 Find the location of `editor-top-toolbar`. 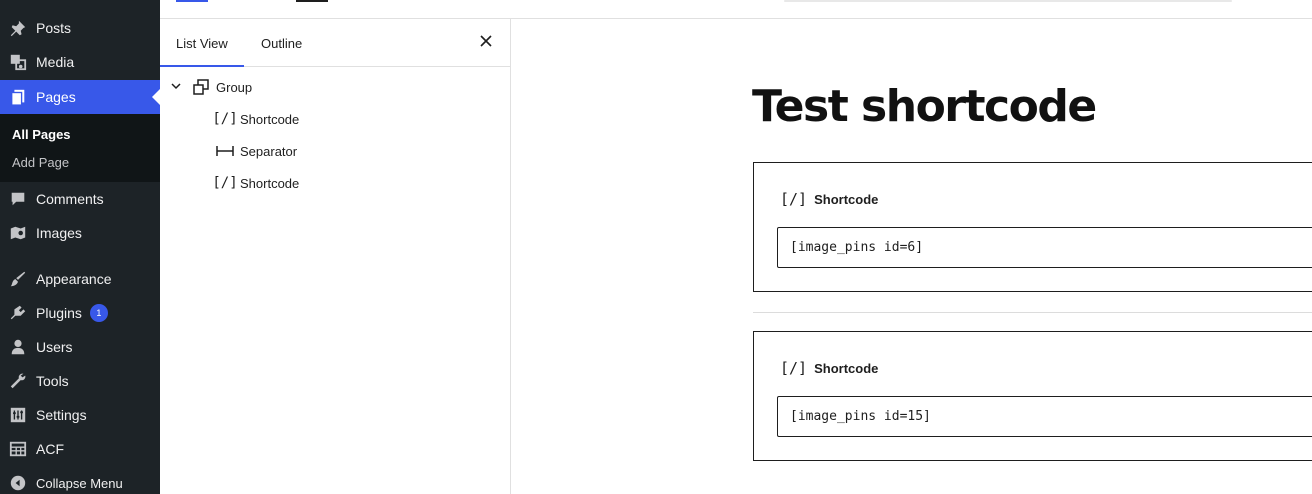

editor-top-toolbar is located at coordinates (736, 9).